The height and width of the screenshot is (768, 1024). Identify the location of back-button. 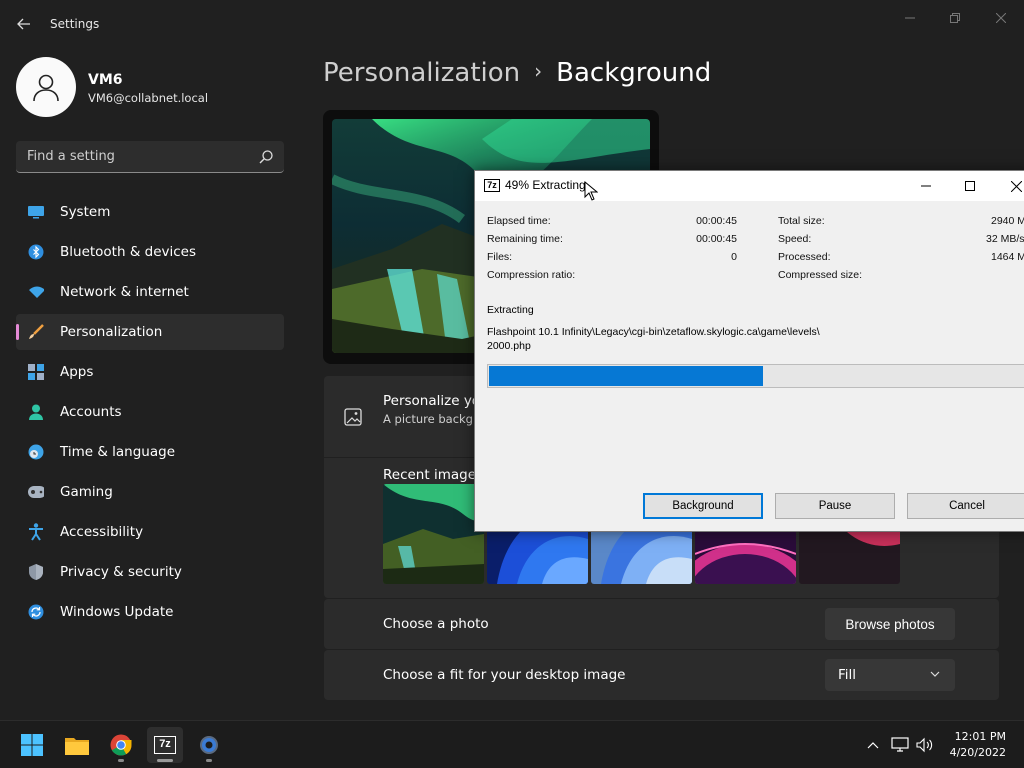
(24, 24).